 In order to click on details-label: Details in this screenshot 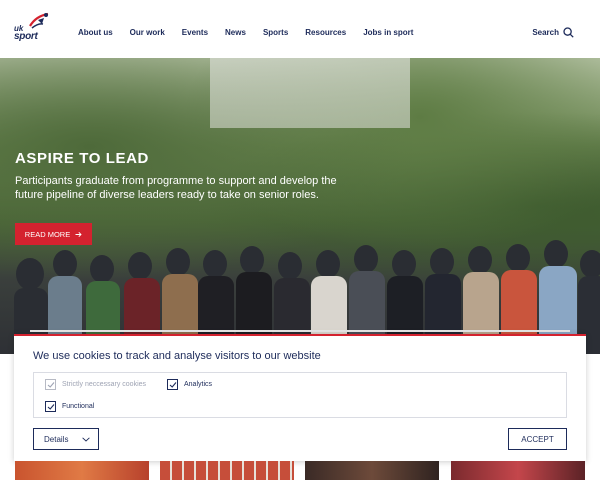, I will do `click(56, 439)`.